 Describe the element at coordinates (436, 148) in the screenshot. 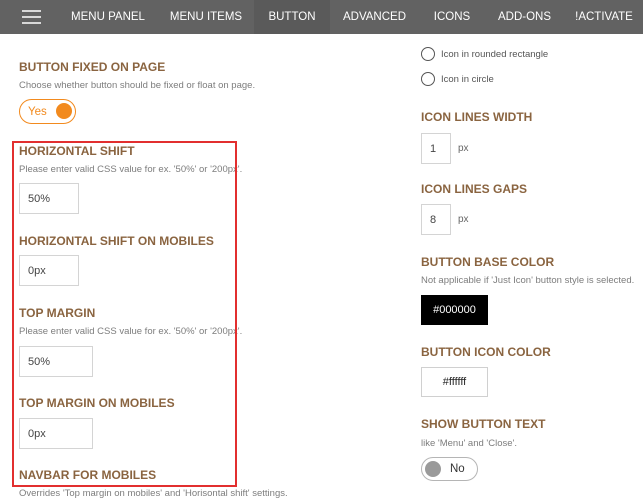

I see `icon-lines-width-input: 1` at that location.